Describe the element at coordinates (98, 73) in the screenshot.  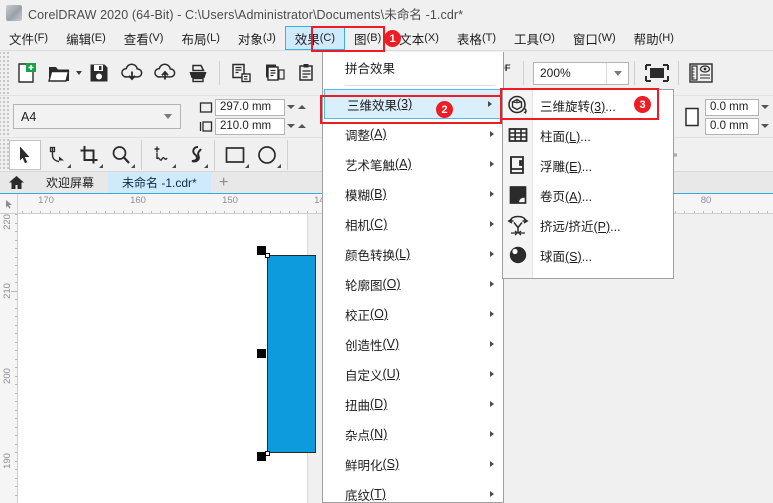
I see `save-icon` at that location.